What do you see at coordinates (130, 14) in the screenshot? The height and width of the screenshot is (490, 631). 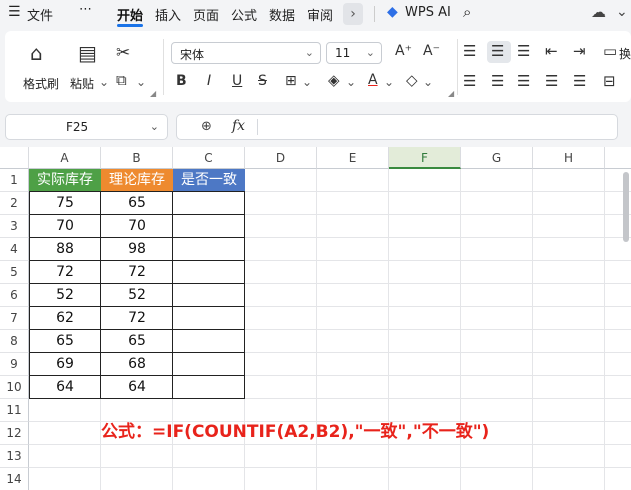 I see `tab-home: 开始` at bounding box center [130, 14].